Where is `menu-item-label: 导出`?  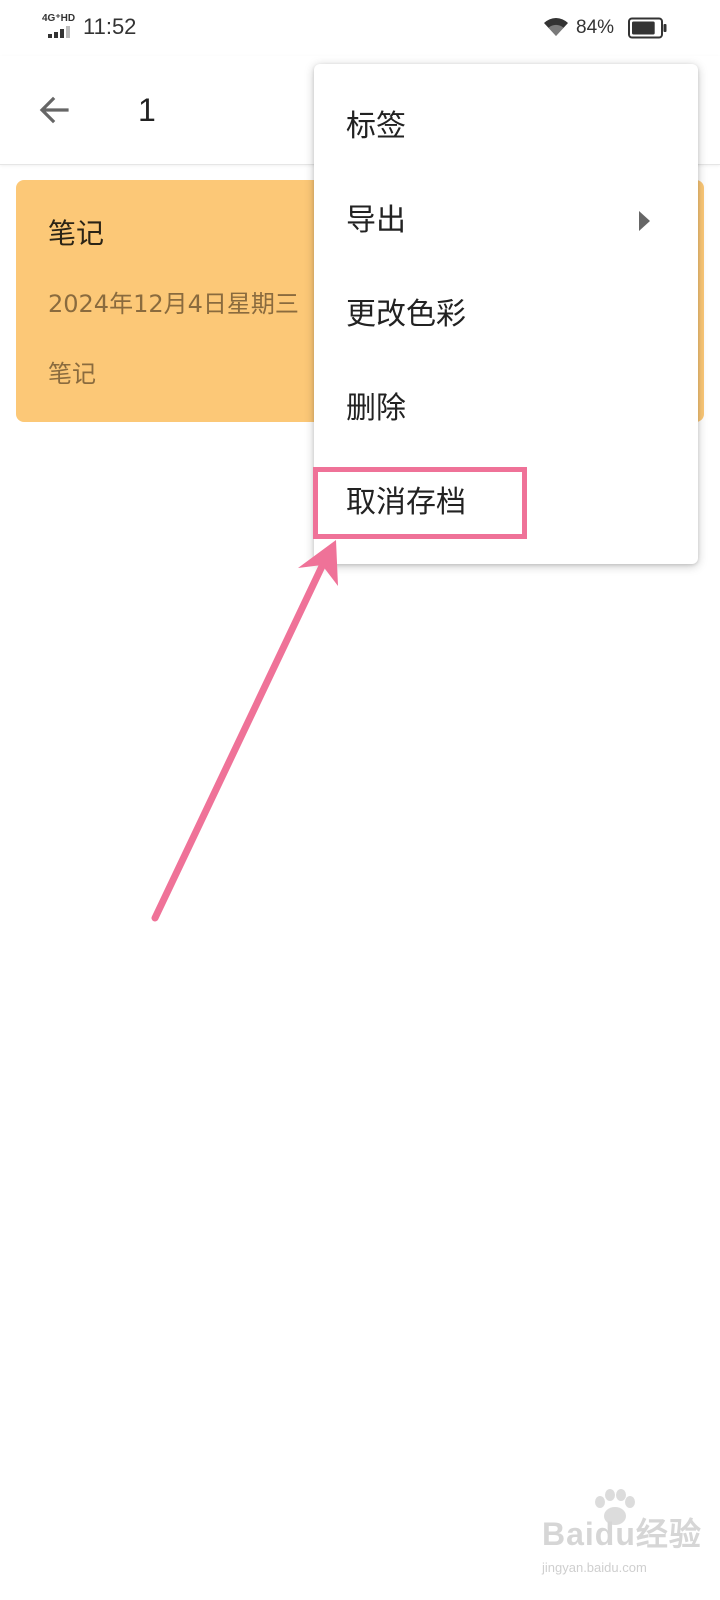
menu-item-label: 导出 is located at coordinates (376, 220).